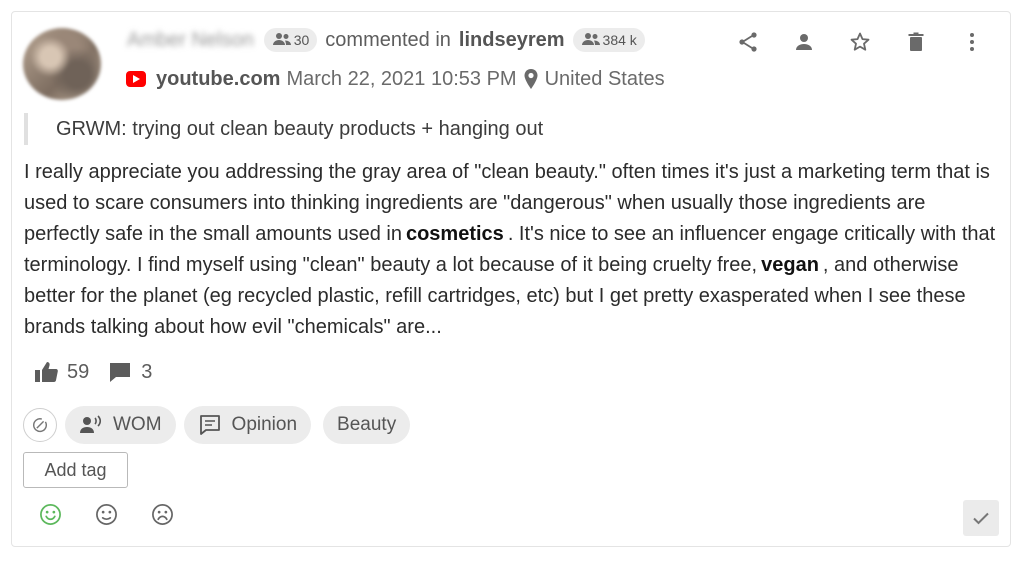 The image size is (1024, 563). I want to click on tag-row: WOM Opinion Beauty, so click(217, 425).